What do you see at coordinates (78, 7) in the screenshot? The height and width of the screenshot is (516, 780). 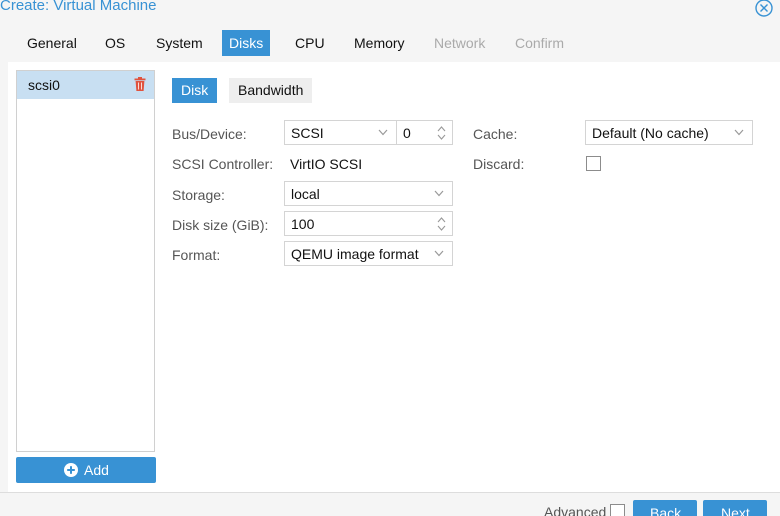 I see `dialog-title: Create: Virtual Machine` at bounding box center [78, 7].